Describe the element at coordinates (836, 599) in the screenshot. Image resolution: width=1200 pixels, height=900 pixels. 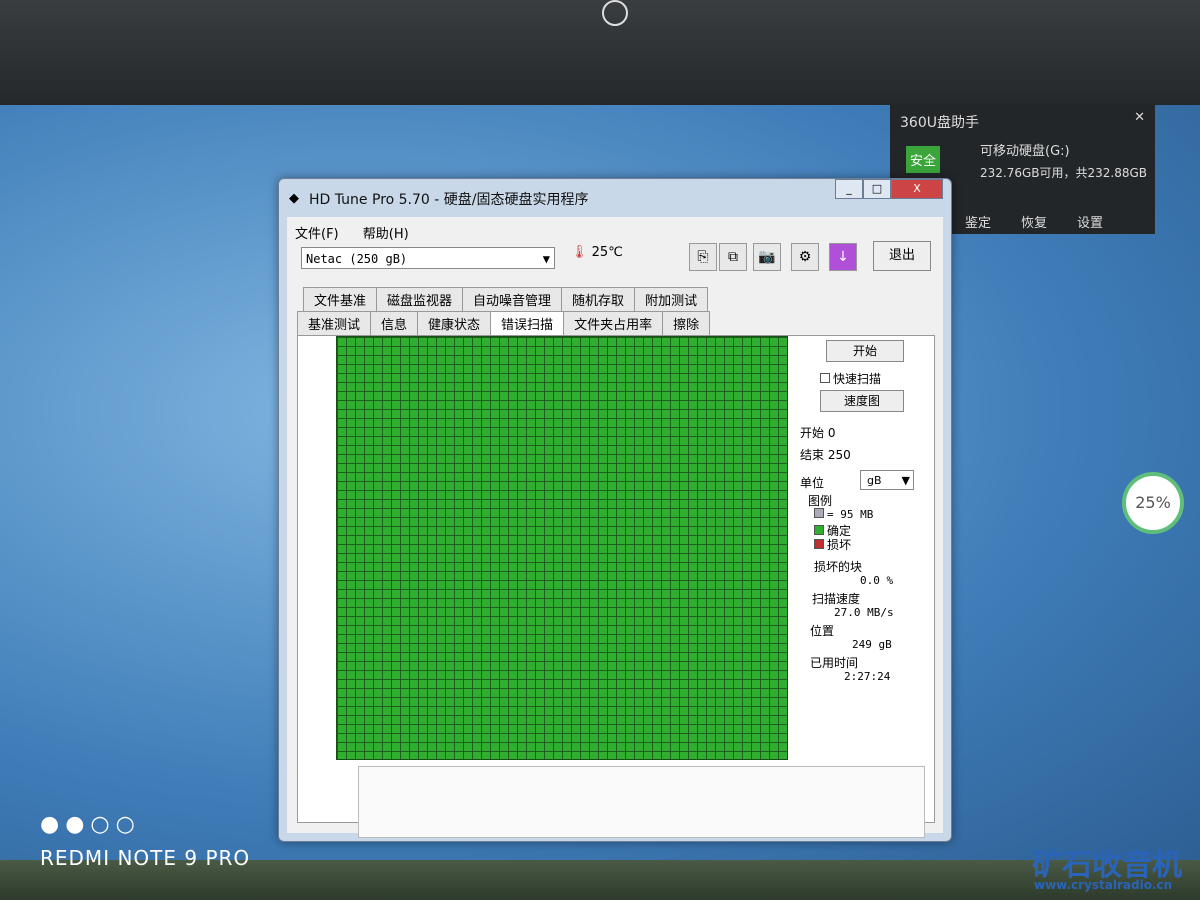
I see `speed-label: 扫描速度` at that location.